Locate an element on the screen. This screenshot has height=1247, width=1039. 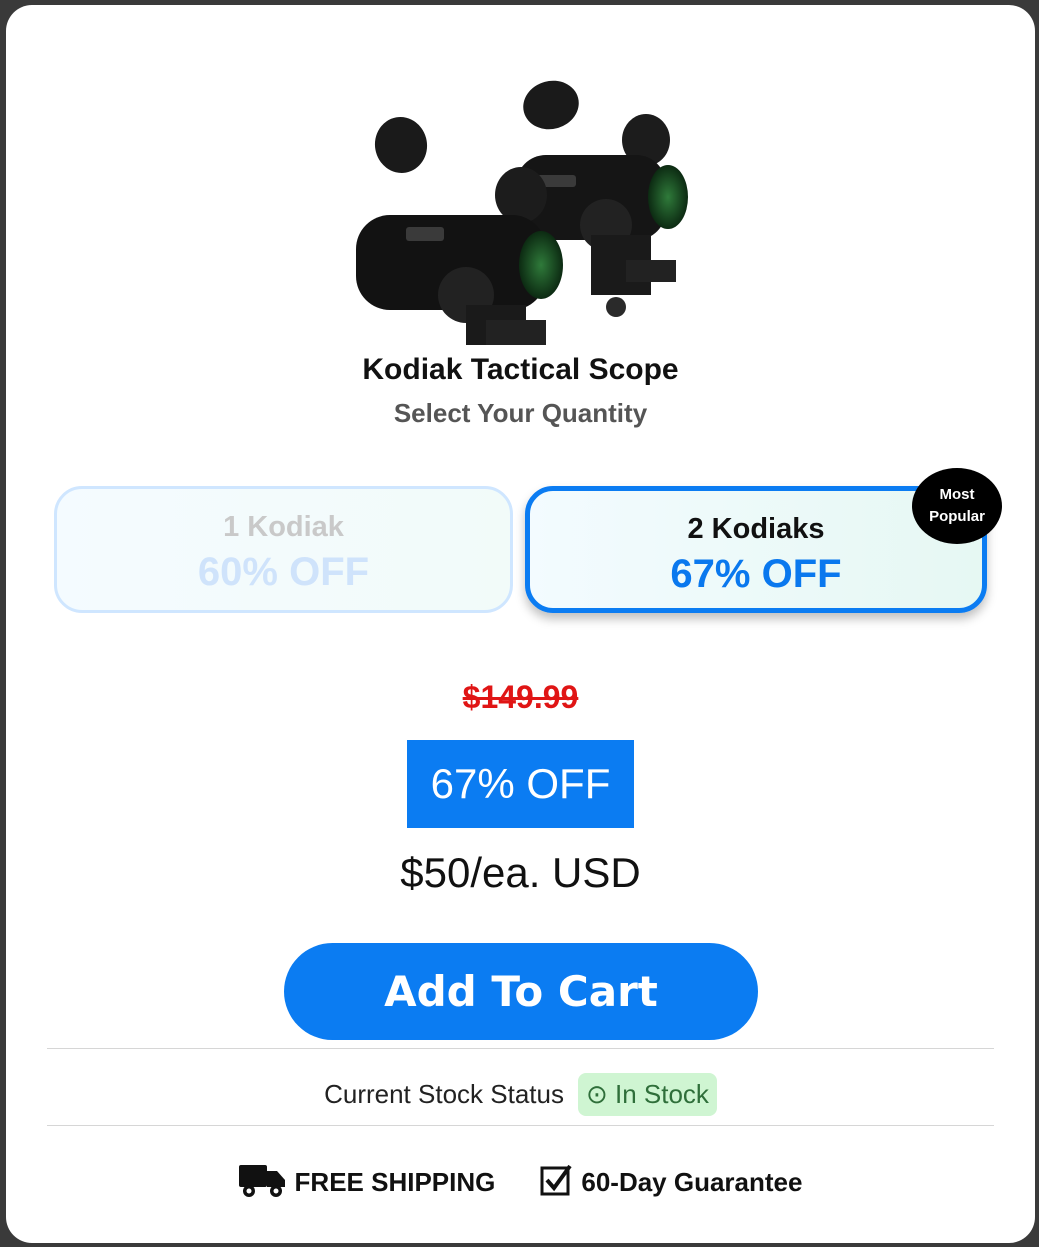
unit-price: $50/ea. USD is located at coordinates (520, 872).